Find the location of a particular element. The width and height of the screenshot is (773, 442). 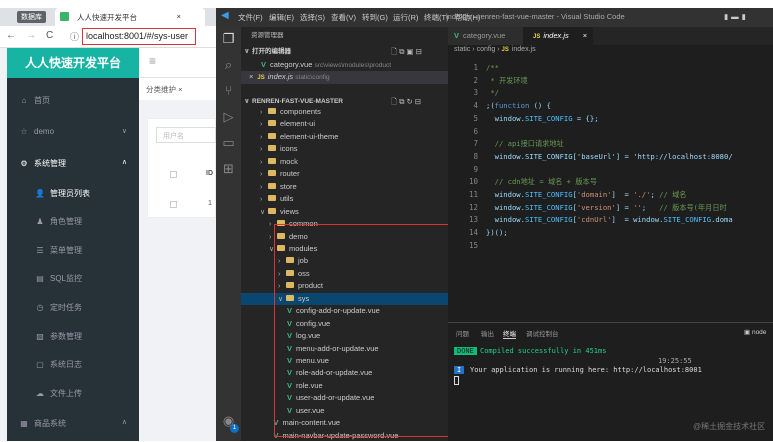

sidebar-item-10: ☁ 文件上传 is located at coordinates (73, 393).